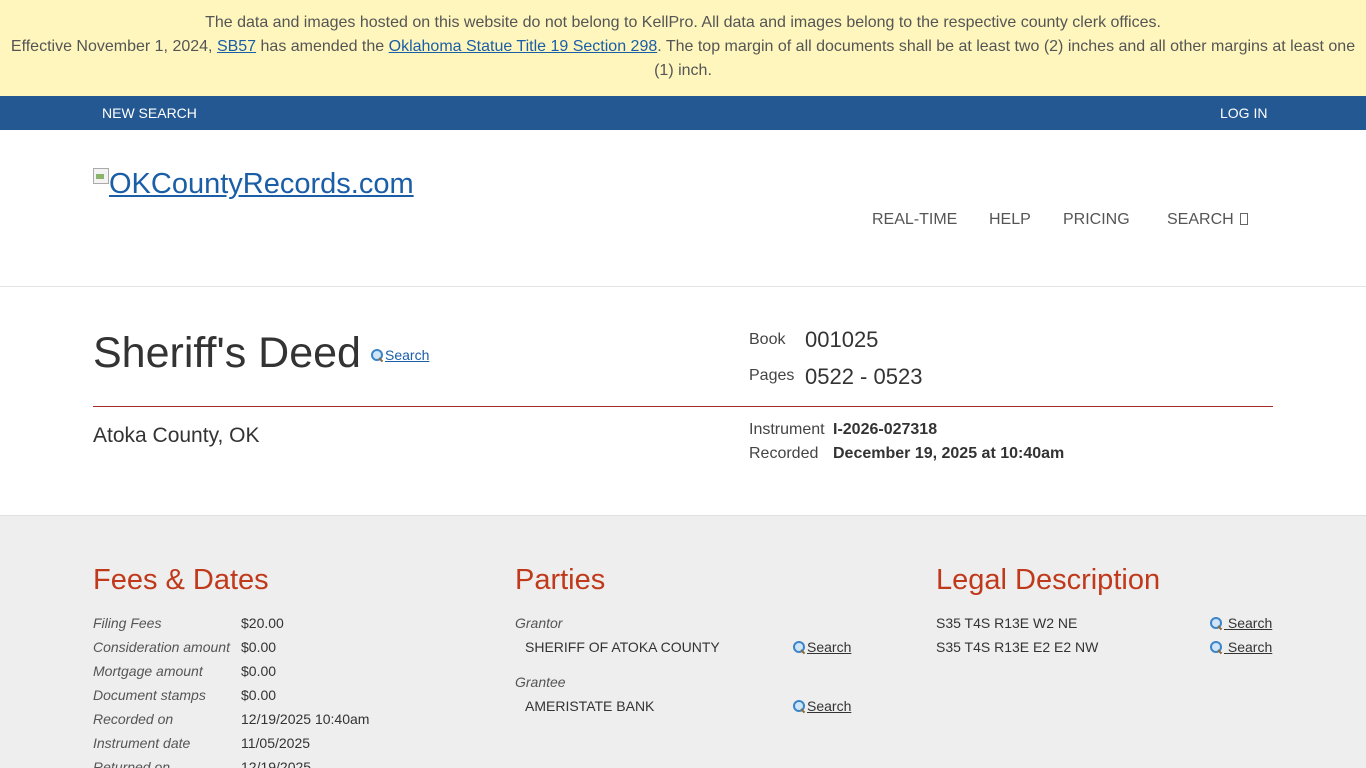 This screenshot has height=768, width=1366. Describe the element at coordinates (149, 113) in the screenshot. I see `new-search-link: NEW SEARCH` at that location.